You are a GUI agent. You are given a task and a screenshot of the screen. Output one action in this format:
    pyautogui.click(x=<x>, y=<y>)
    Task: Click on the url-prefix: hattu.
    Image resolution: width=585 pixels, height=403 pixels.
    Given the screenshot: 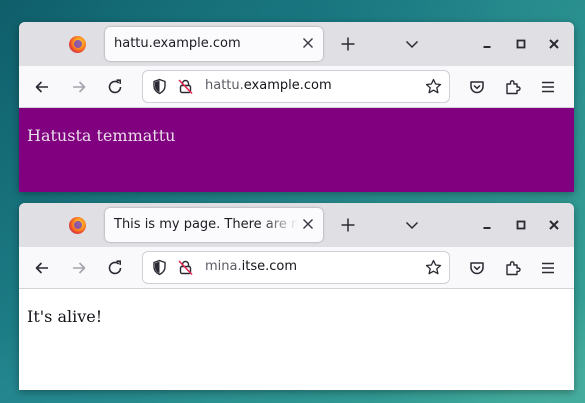 What is the action you would take?
    pyautogui.click(x=224, y=85)
    